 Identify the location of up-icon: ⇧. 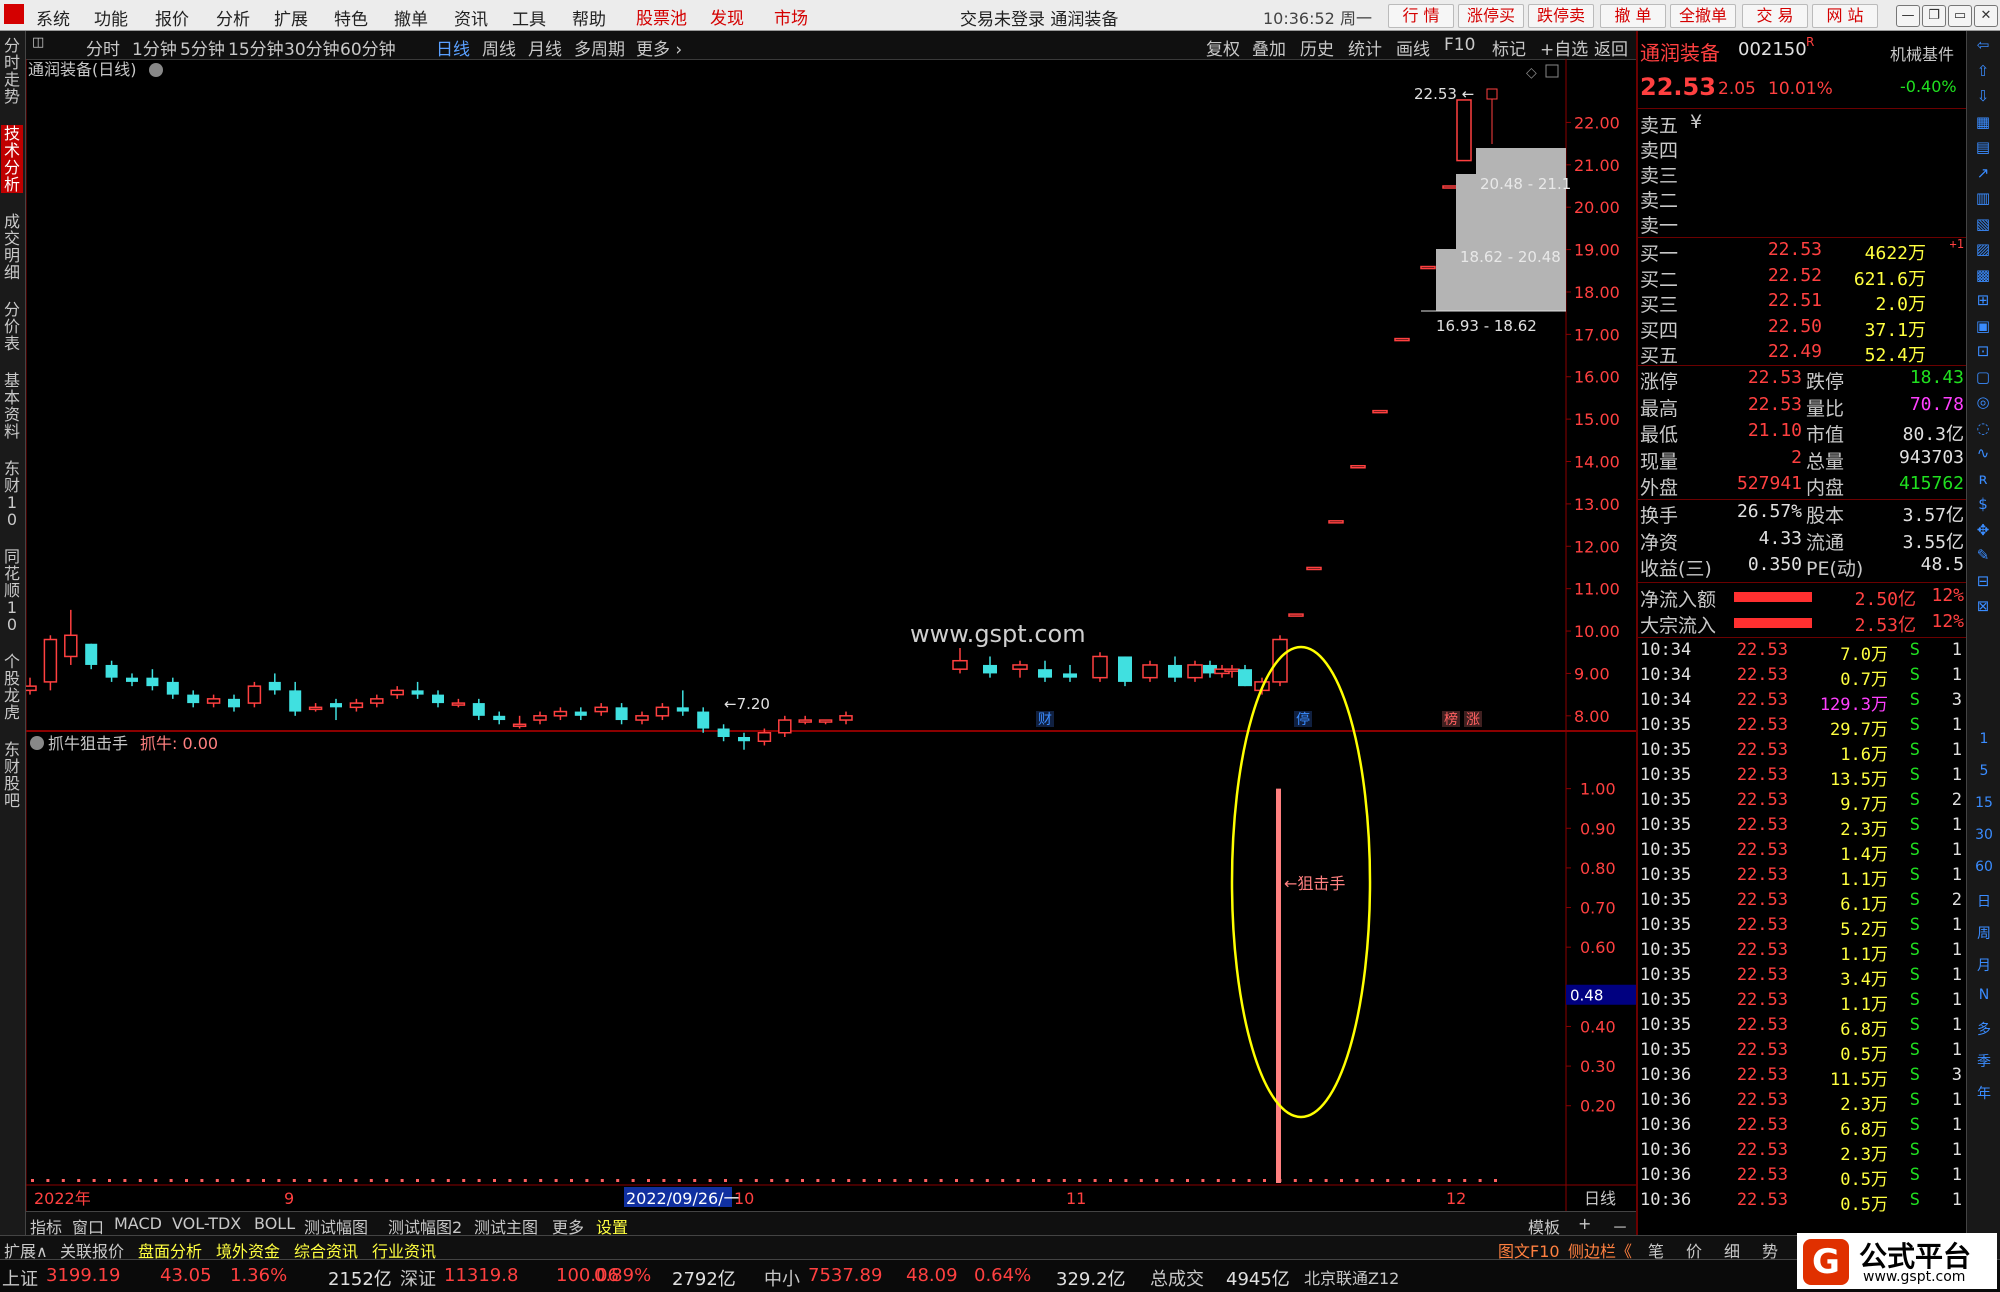
(1983, 71).